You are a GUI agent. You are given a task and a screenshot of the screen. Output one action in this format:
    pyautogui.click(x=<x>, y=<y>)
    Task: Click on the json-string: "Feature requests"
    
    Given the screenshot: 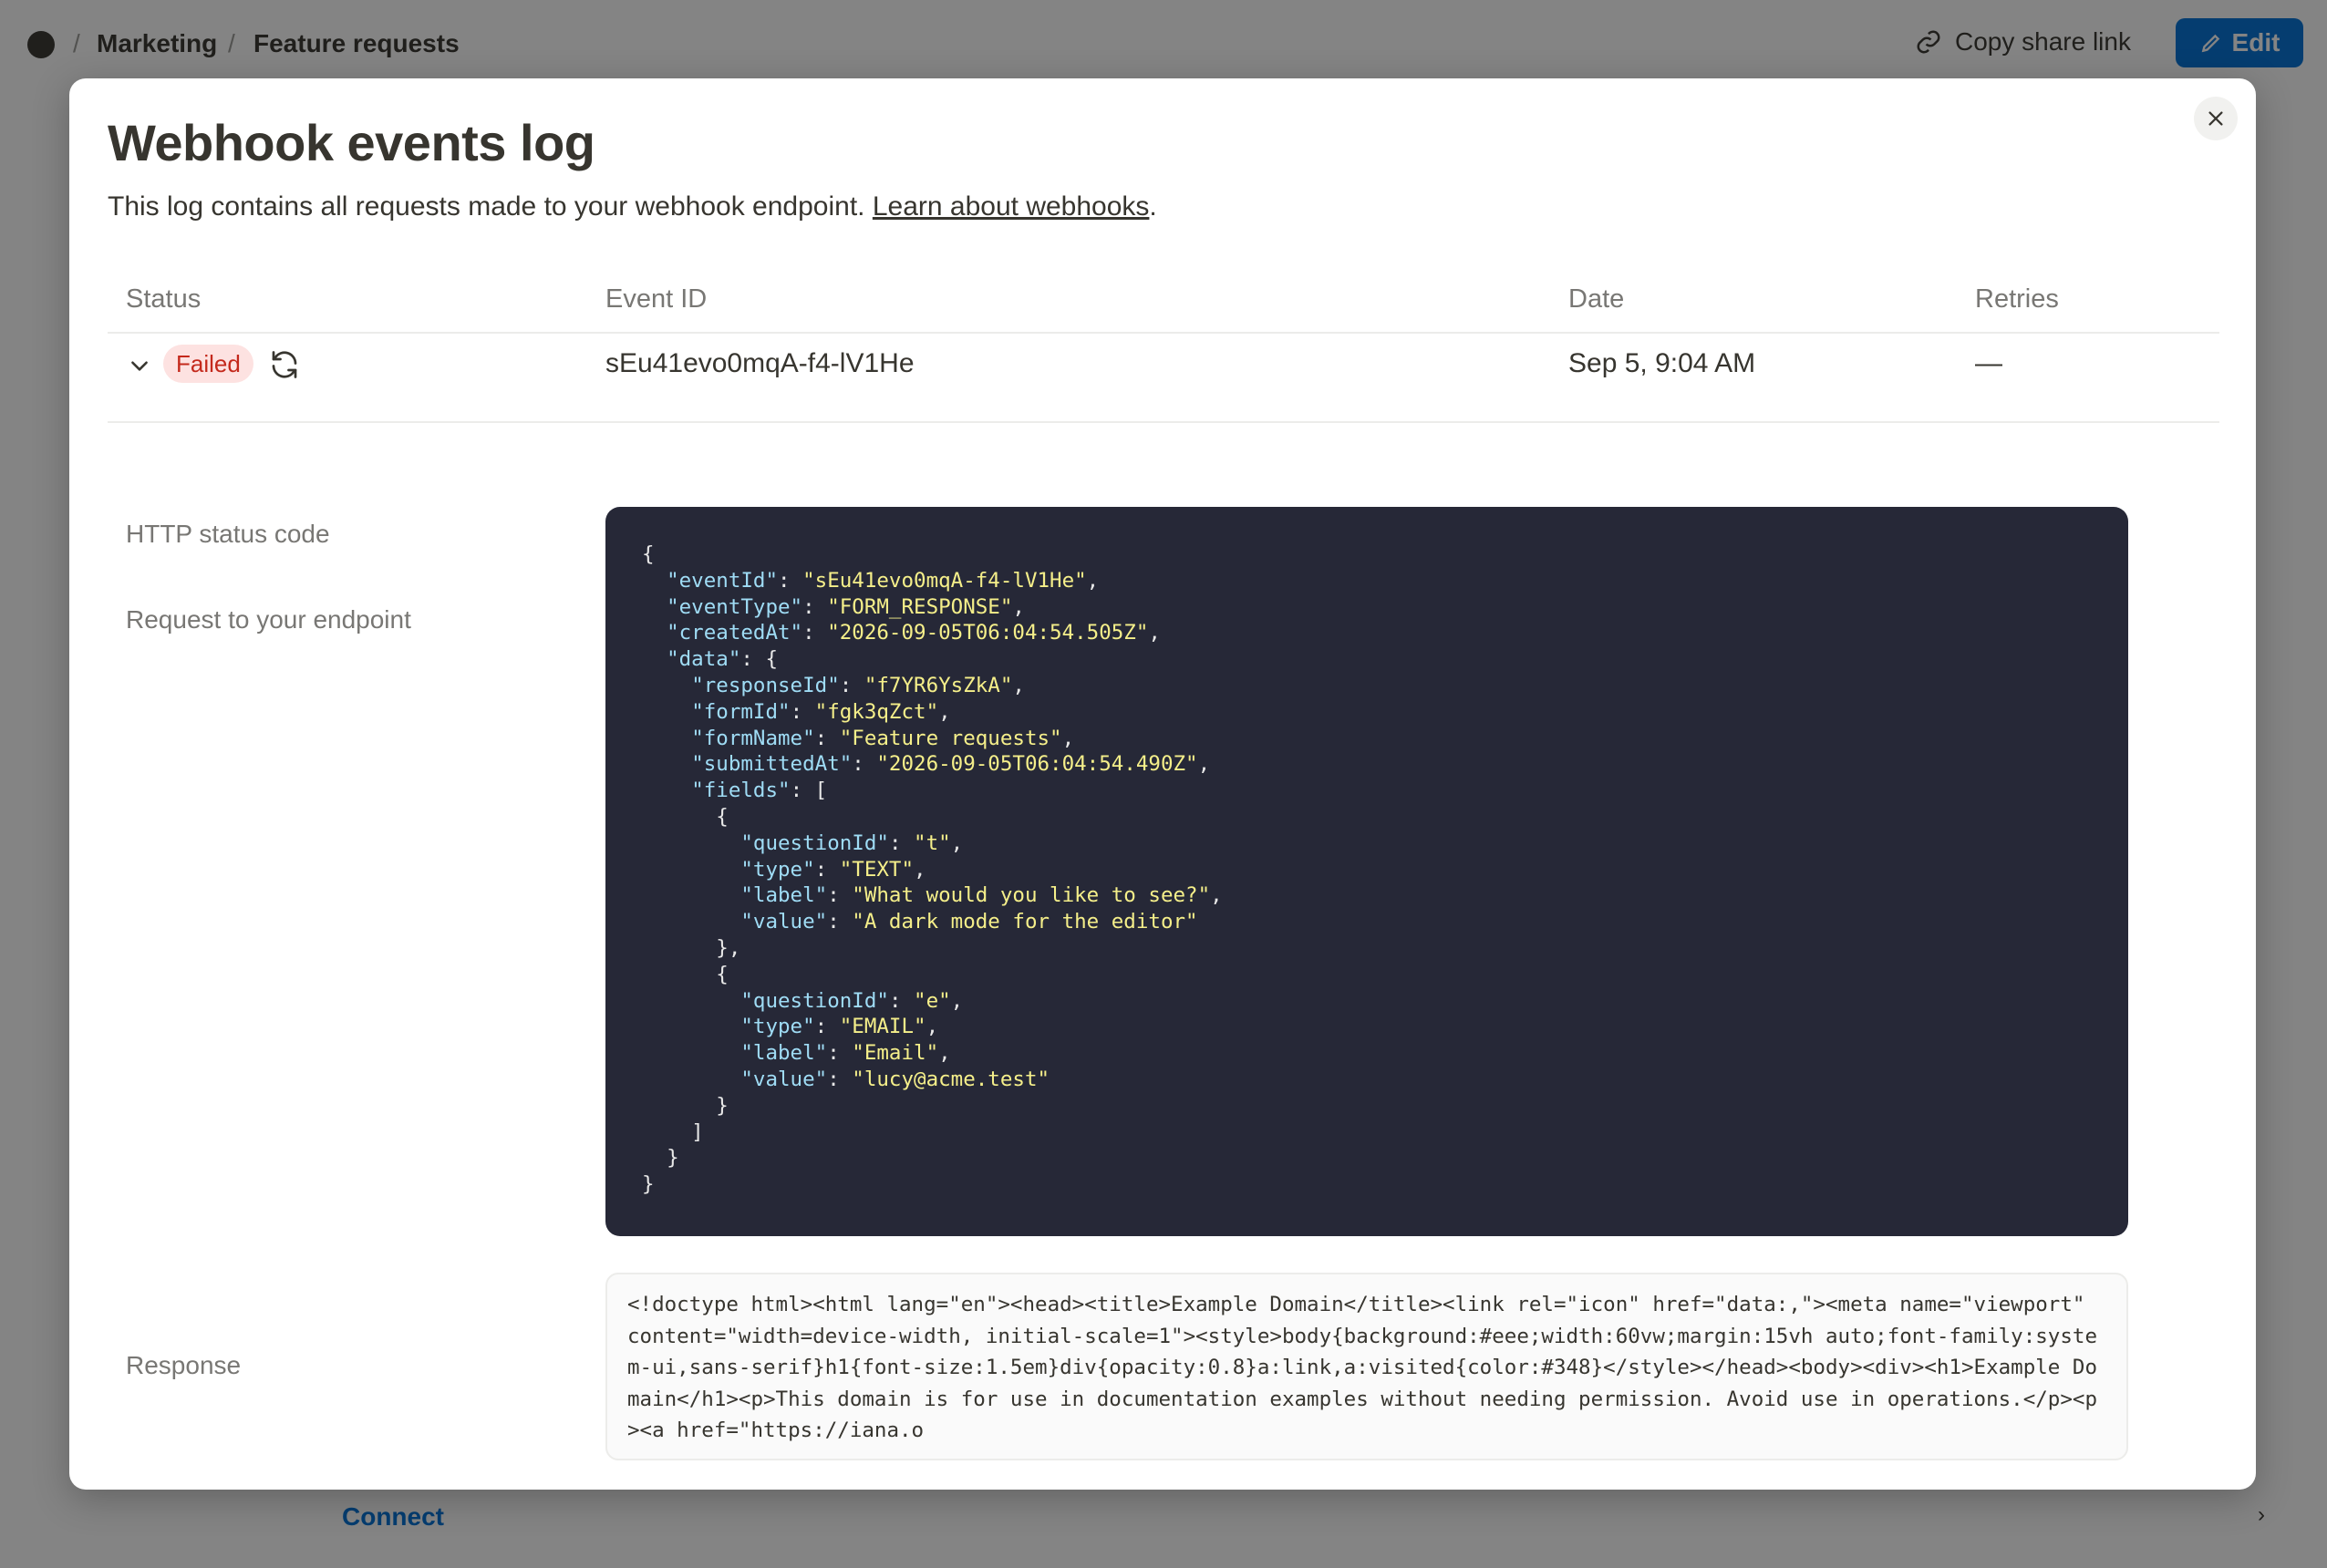 What is the action you would take?
    pyautogui.click(x=951, y=738)
    